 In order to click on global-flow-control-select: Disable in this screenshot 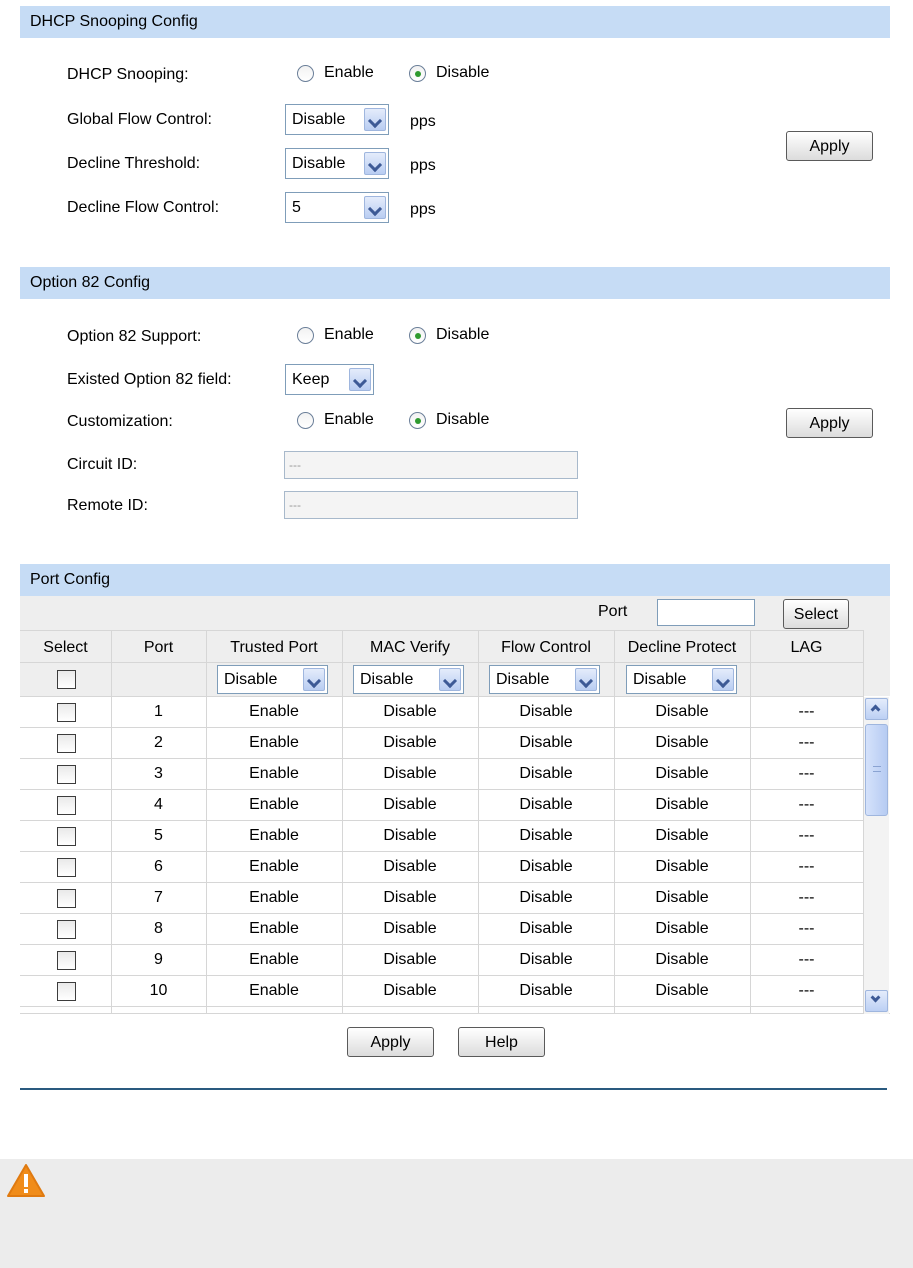, I will do `click(337, 119)`.